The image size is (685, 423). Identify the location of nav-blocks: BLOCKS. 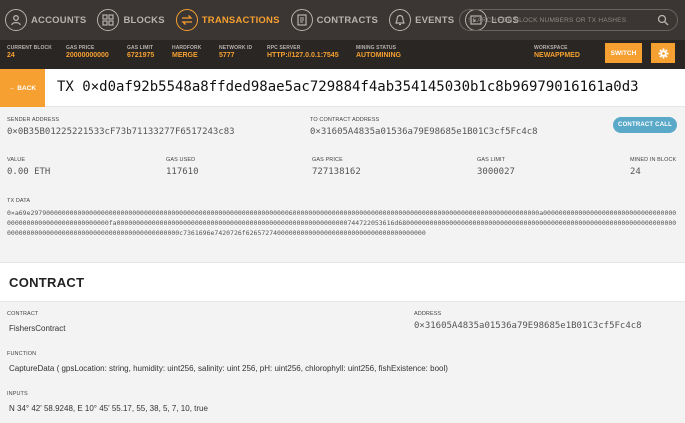
(131, 20).